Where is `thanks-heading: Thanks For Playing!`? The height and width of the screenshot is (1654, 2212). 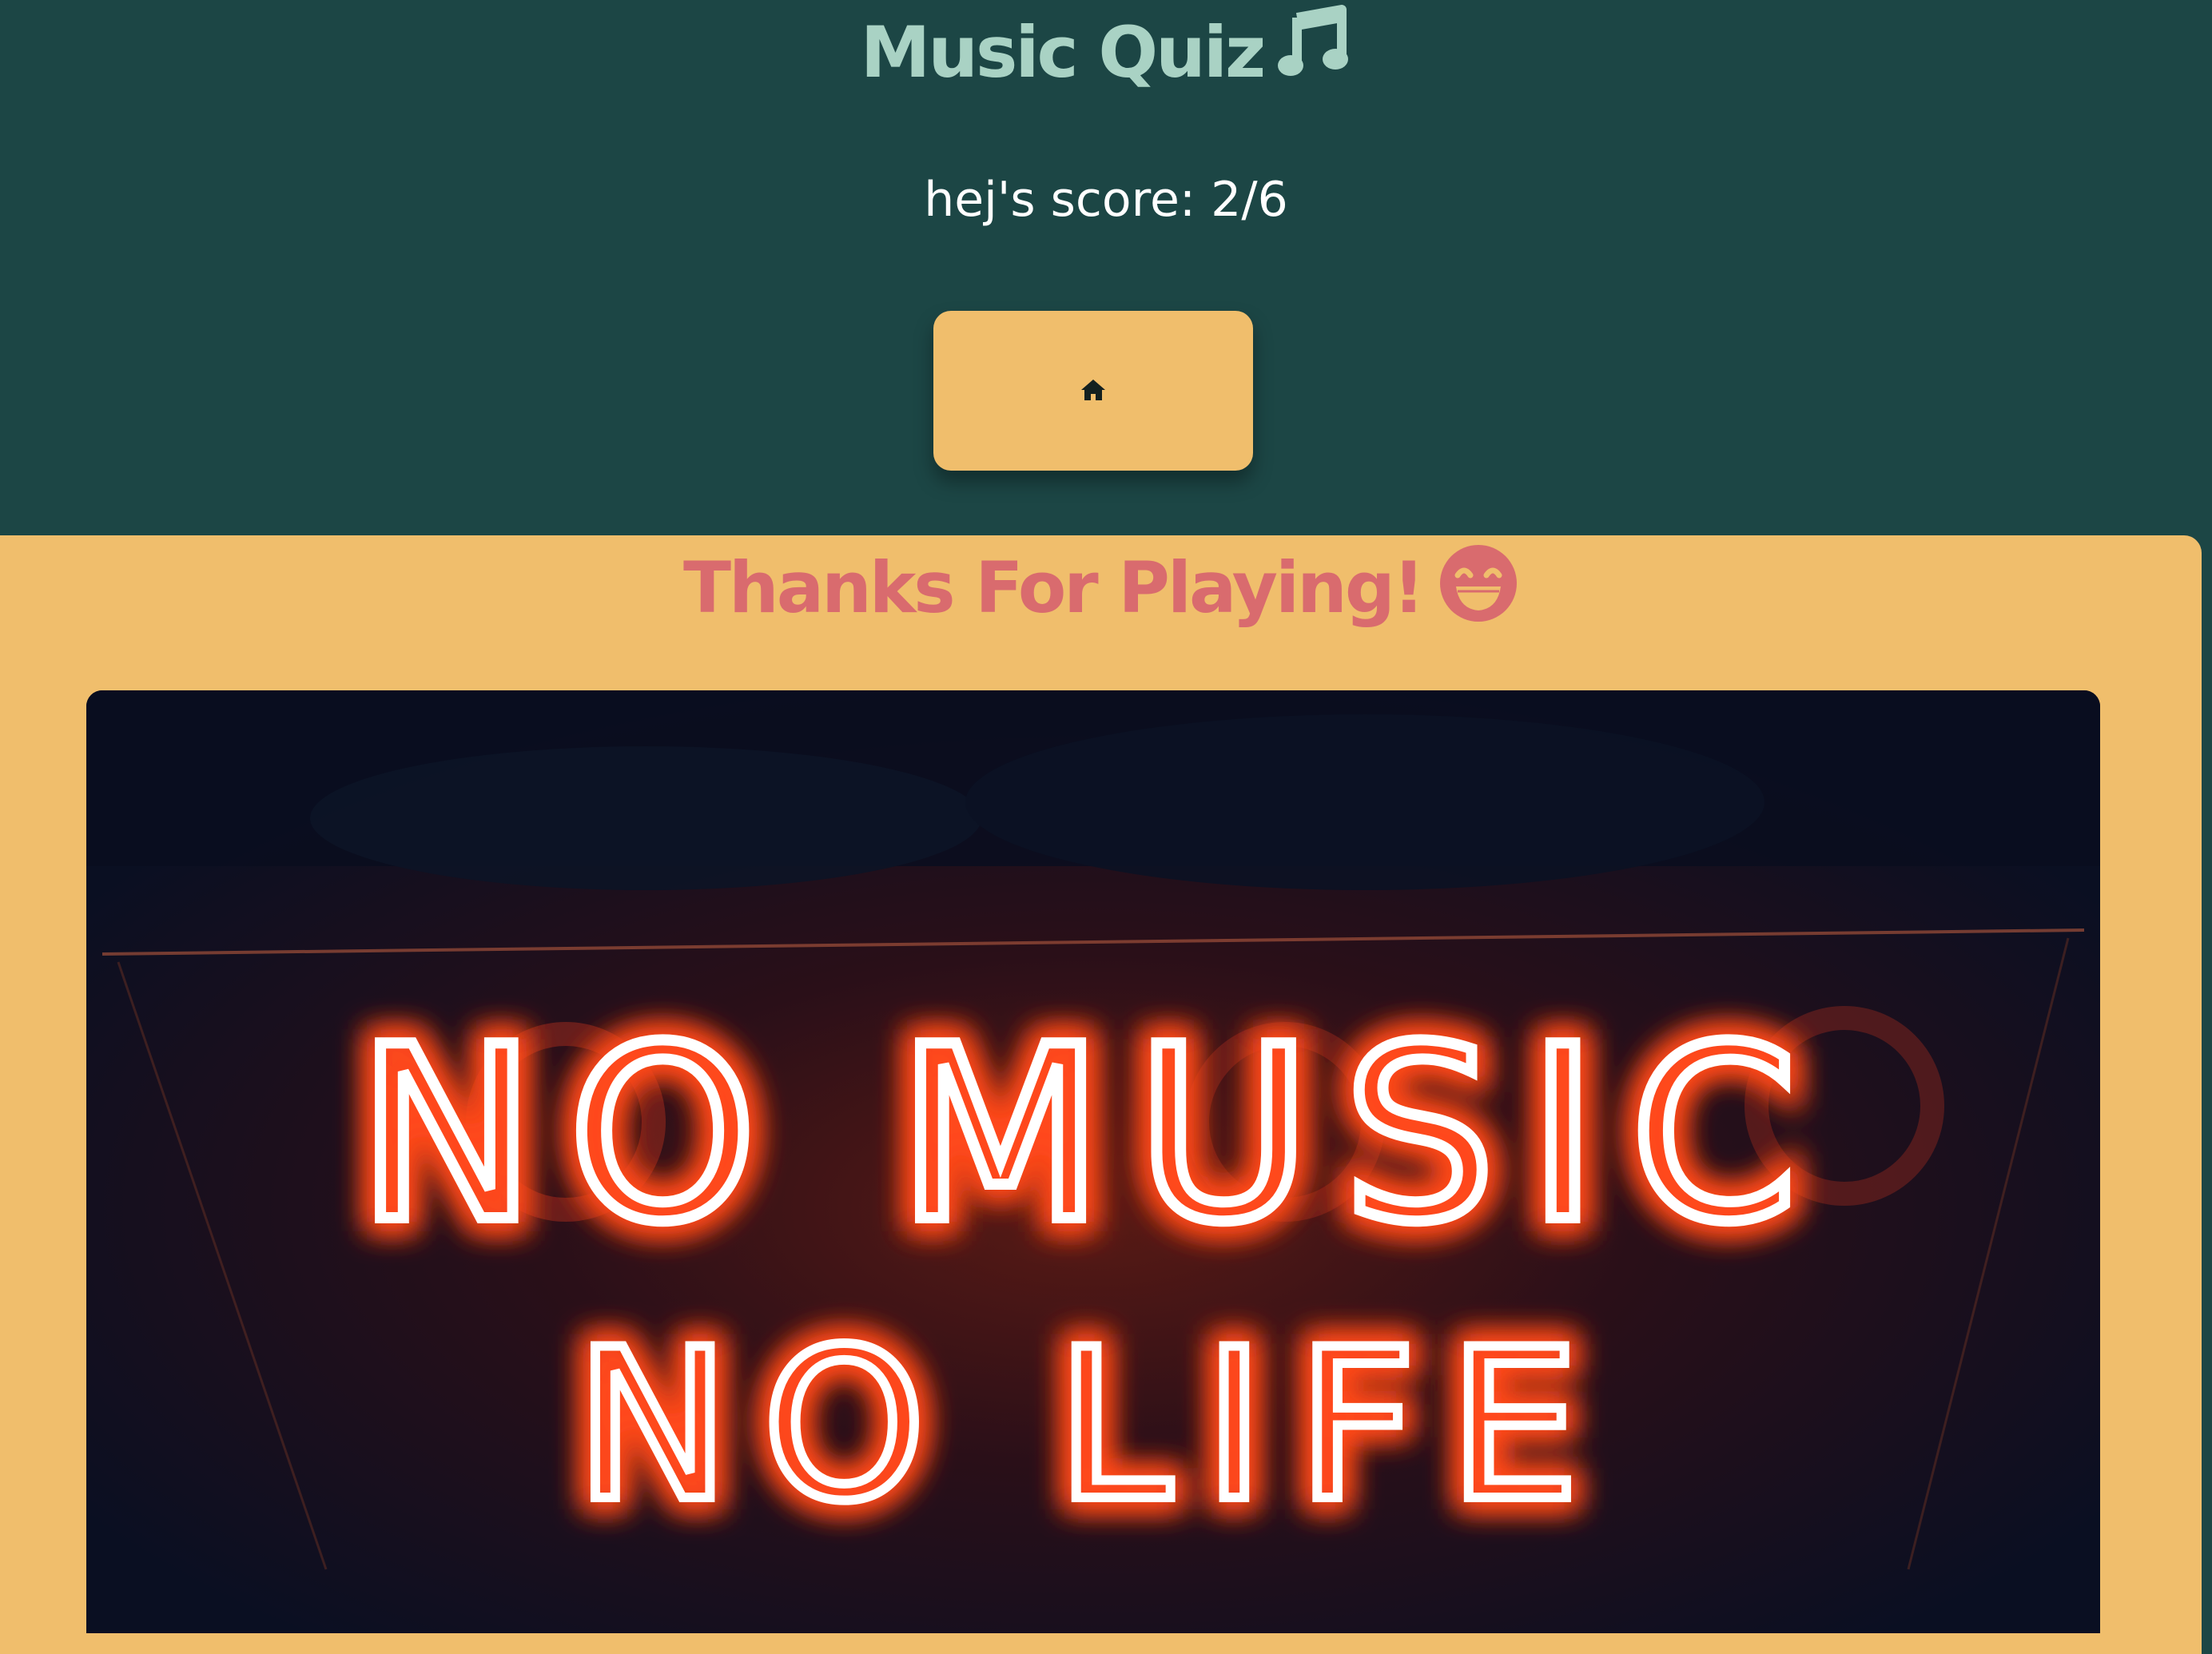 thanks-heading: Thanks For Playing! is located at coordinates (1101, 591).